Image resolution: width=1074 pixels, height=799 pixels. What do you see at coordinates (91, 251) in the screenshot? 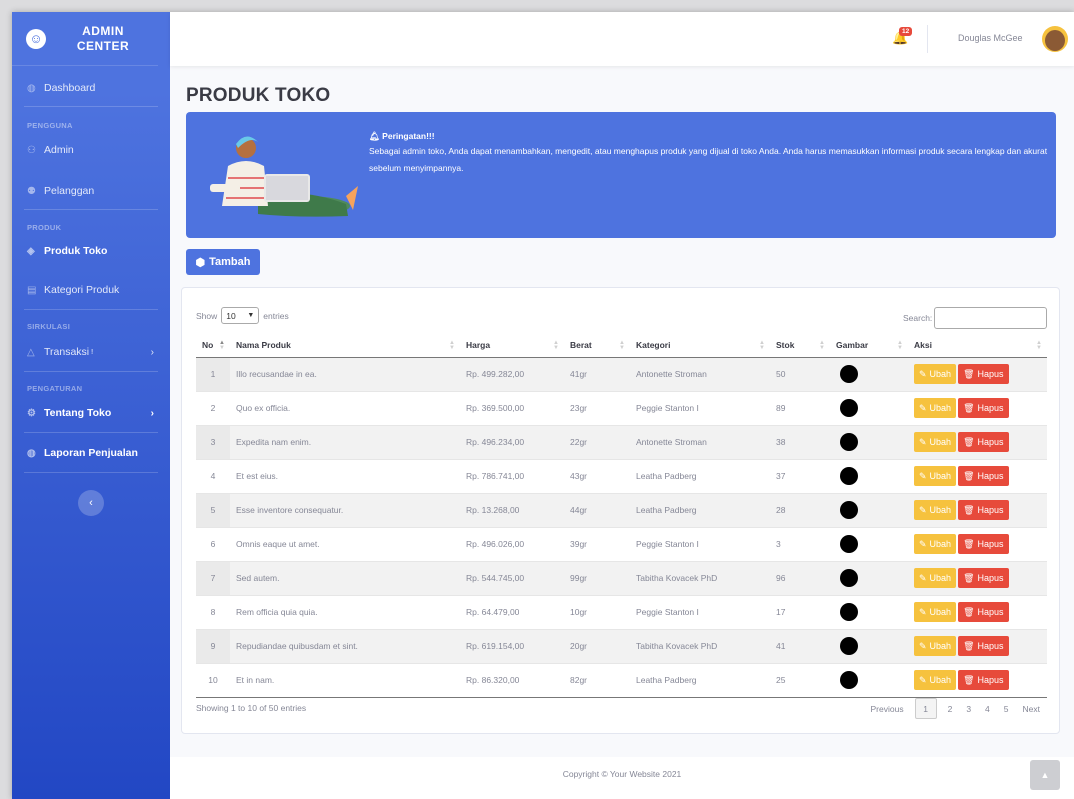
I see `sidebar-item-produk-toko: ◈ Produk Toko` at bounding box center [91, 251].